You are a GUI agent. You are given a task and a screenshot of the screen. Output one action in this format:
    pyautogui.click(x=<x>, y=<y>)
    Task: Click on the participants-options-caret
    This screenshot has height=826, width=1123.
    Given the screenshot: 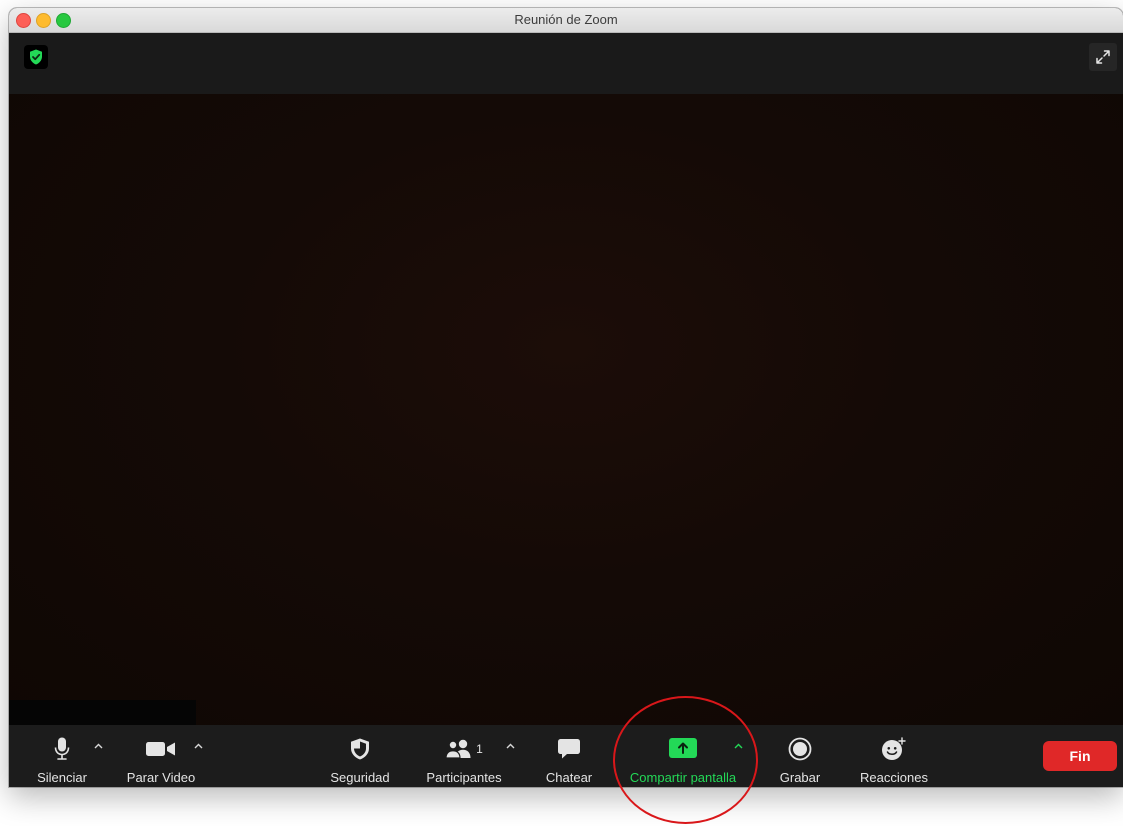 What is the action you would take?
    pyautogui.click(x=510, y=746)
    